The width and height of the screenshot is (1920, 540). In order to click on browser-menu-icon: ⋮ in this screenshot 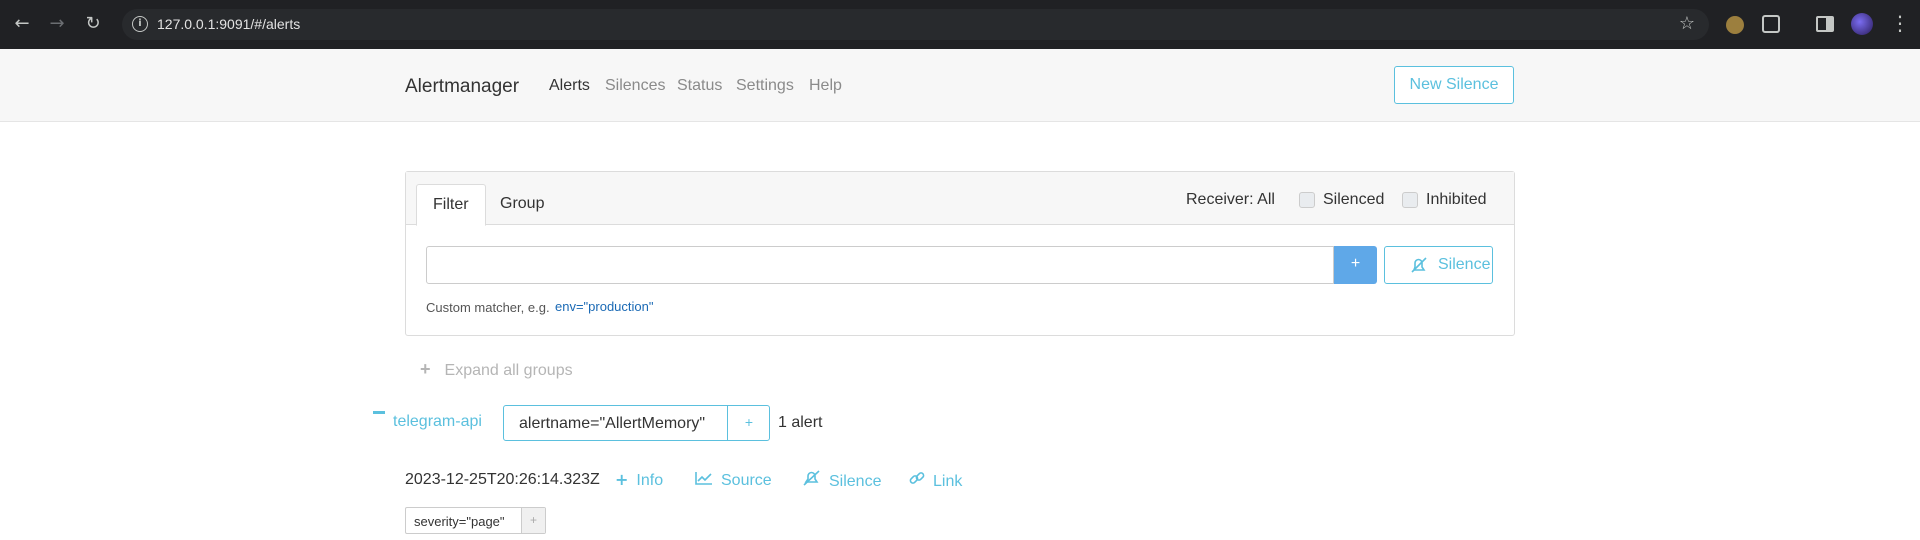, I will do `click(1900, 23)`.